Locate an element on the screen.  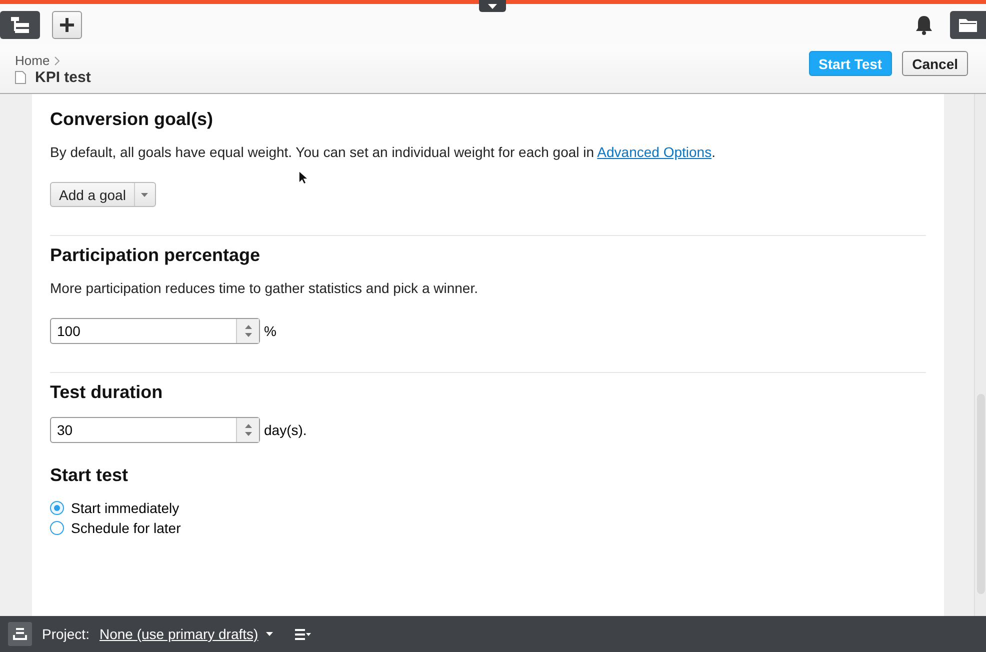
section-heading: Conversion goal(s) is located at coordinates (132, 119).